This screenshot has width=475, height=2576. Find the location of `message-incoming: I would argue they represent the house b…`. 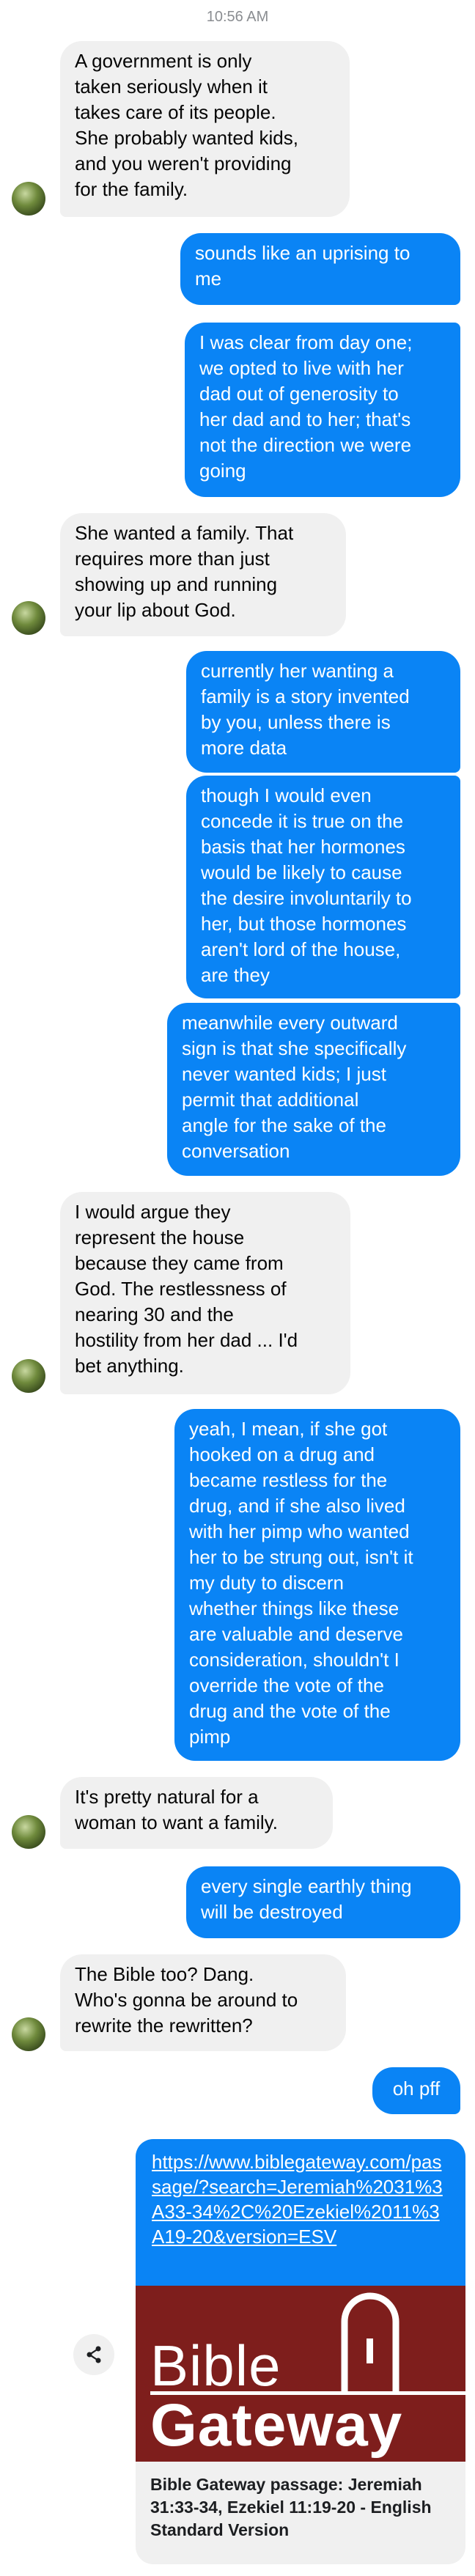

message-incoming: I would argue they represent the house b… is located at coordinates (205, 1293).